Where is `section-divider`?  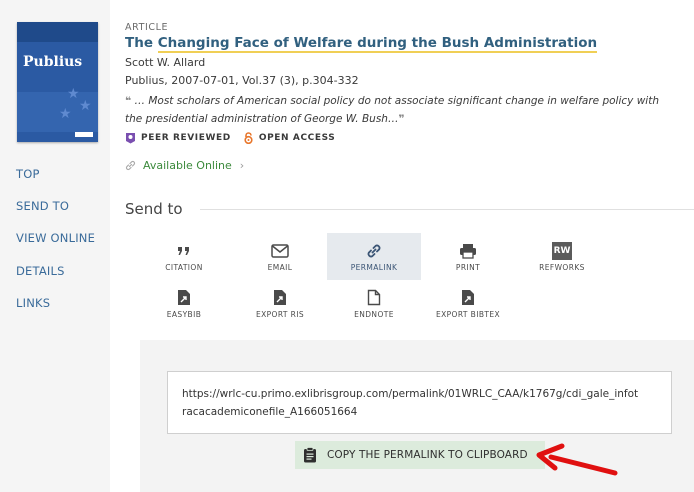
section-divider is located at coordinates (447, 209).